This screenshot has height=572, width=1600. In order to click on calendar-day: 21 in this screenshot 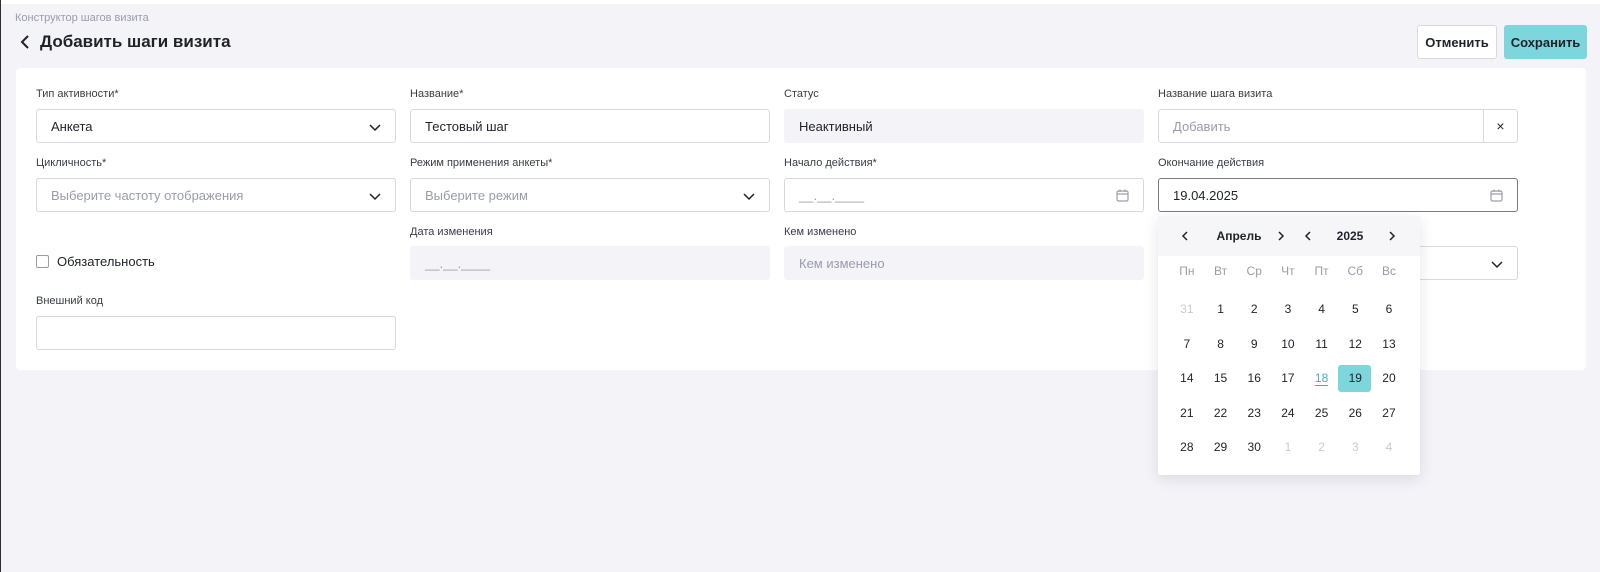, I will do `click(1187, 413)`.